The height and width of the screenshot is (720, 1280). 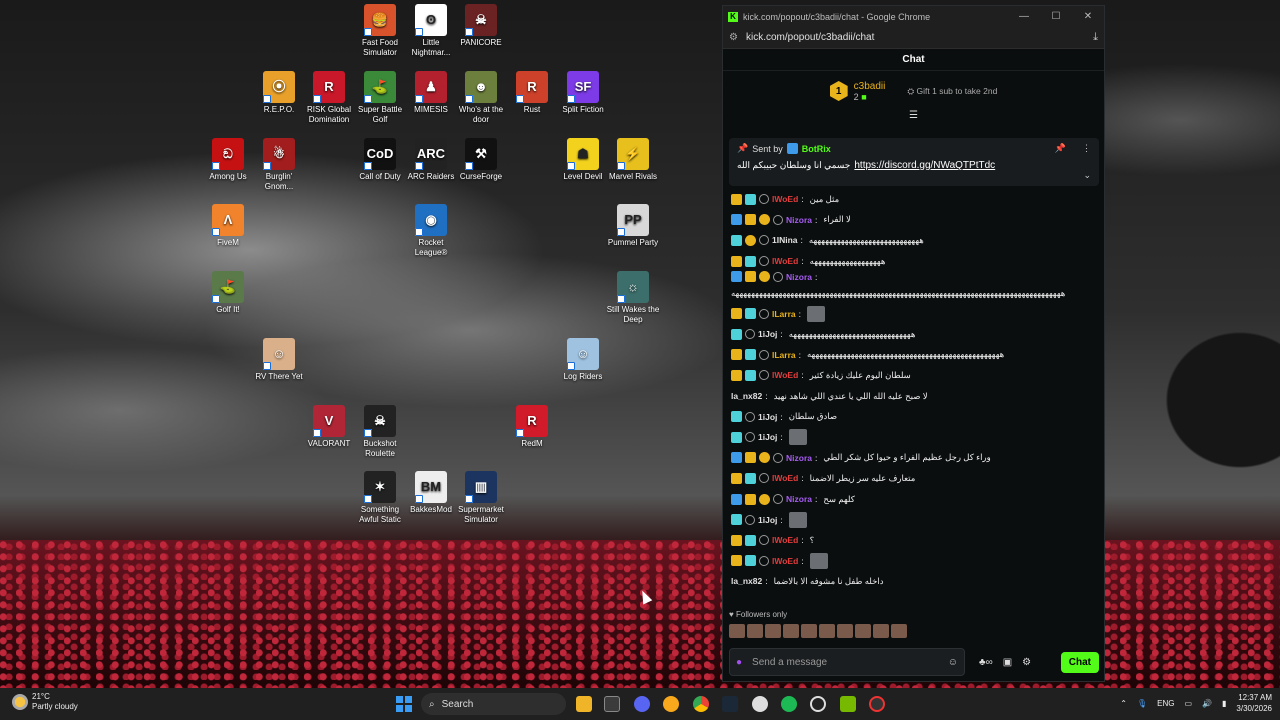 I want to click on emote-strip, so click(x=818, y=631).